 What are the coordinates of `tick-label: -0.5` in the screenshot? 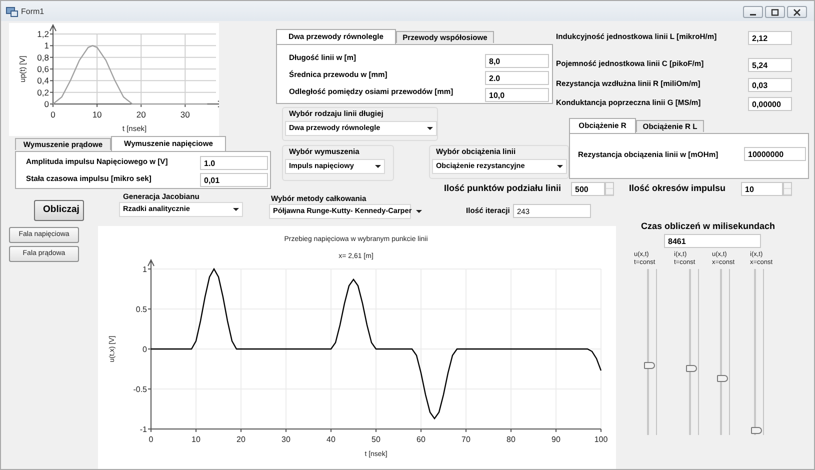 It's located at (140, 389).